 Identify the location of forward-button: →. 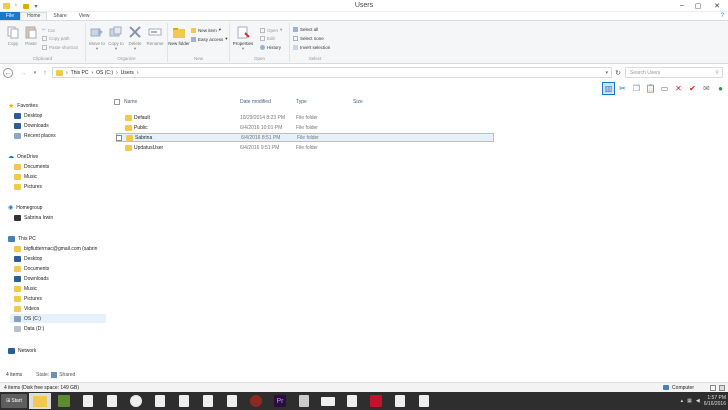
(23, 73).